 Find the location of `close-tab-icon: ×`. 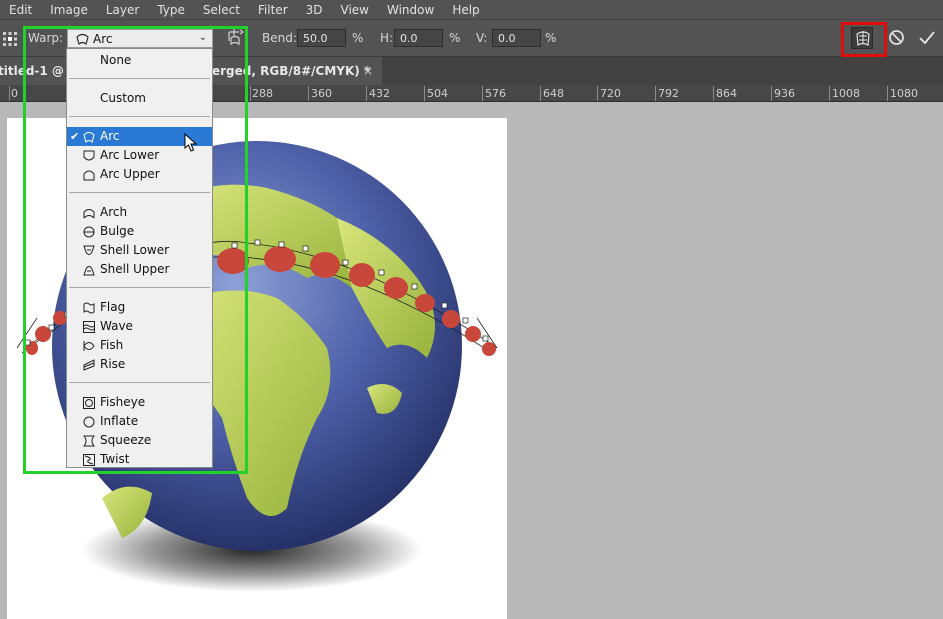

close-tab-icon: × is located at coordinates (368, 71).